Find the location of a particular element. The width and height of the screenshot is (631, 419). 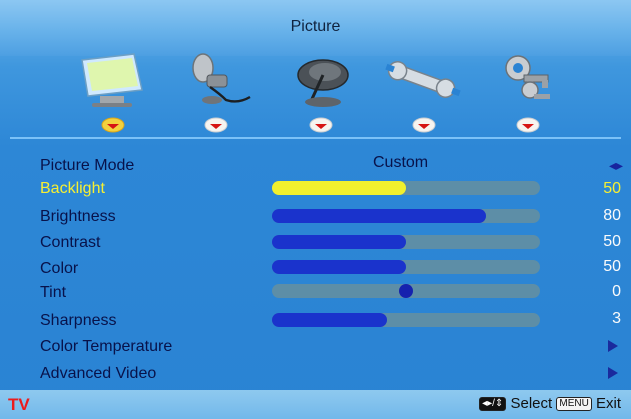

button-hints: ◂▸/⇕ Select MENU Exit is located at coordinates (550, 403).